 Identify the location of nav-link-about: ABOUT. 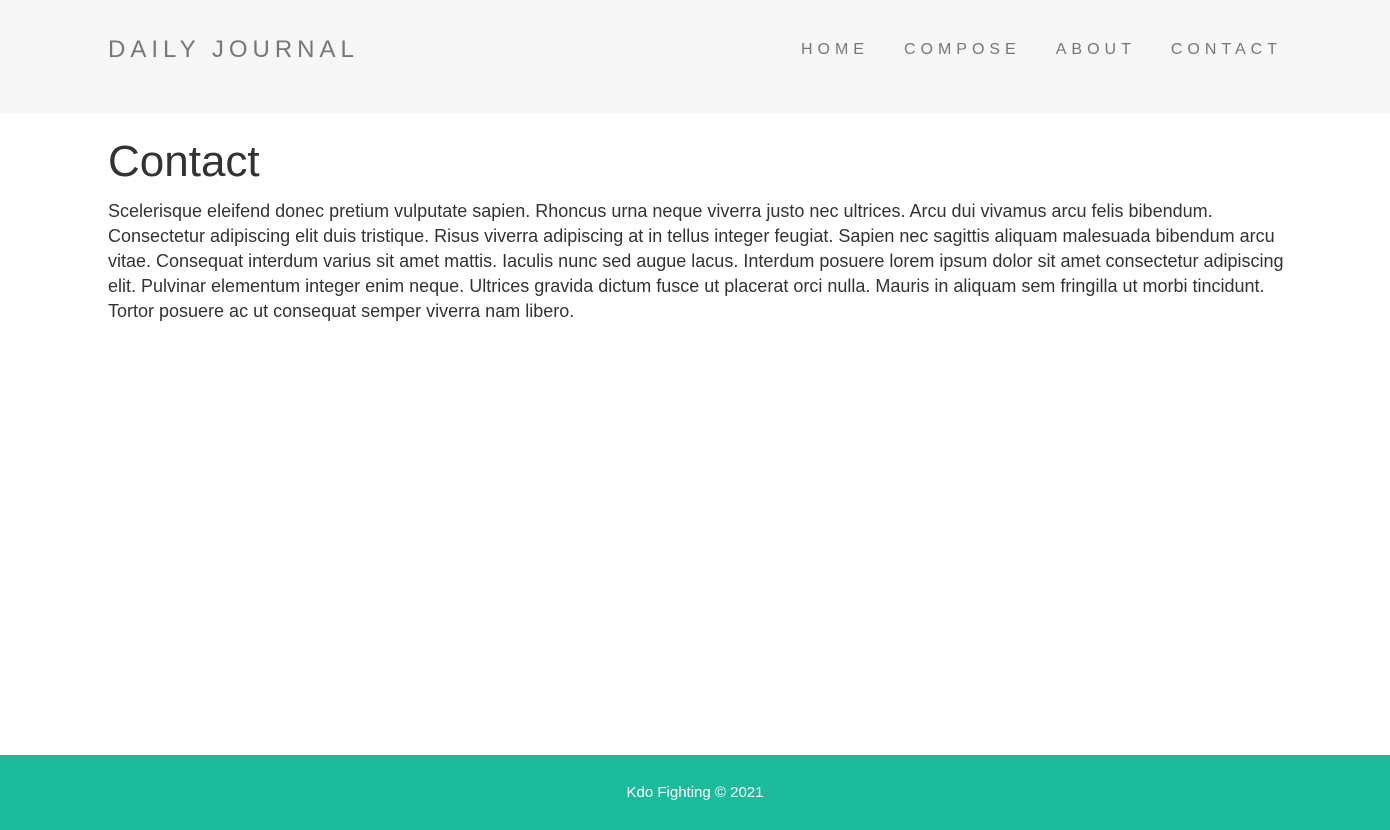
(1096, 50).